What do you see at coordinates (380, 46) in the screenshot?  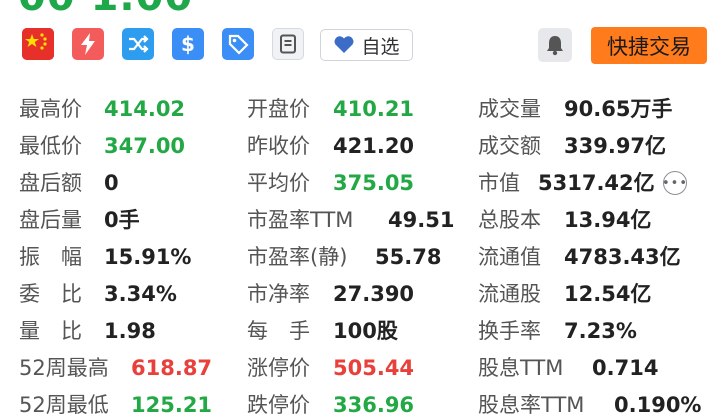 I see `watchlist-label: 自选` at bounding box center [380, 46].